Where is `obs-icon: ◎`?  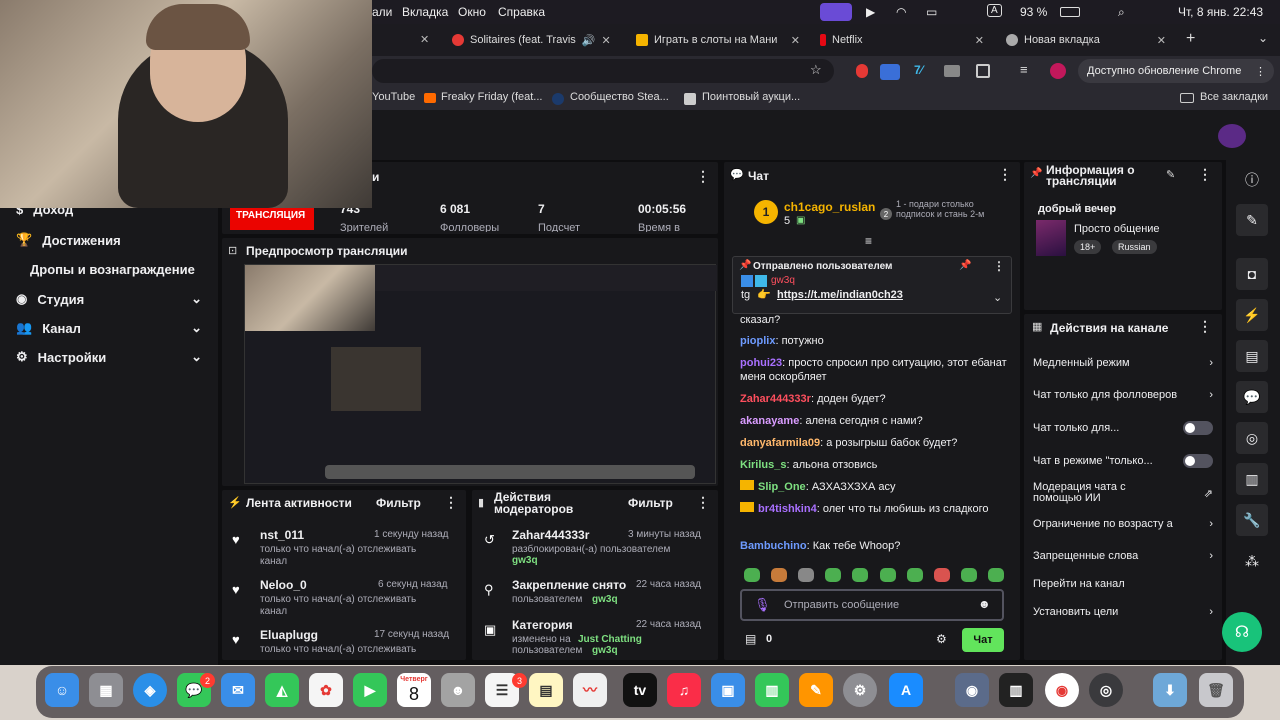
obs-icon: ◎ is located at coordinates (1106, 690).